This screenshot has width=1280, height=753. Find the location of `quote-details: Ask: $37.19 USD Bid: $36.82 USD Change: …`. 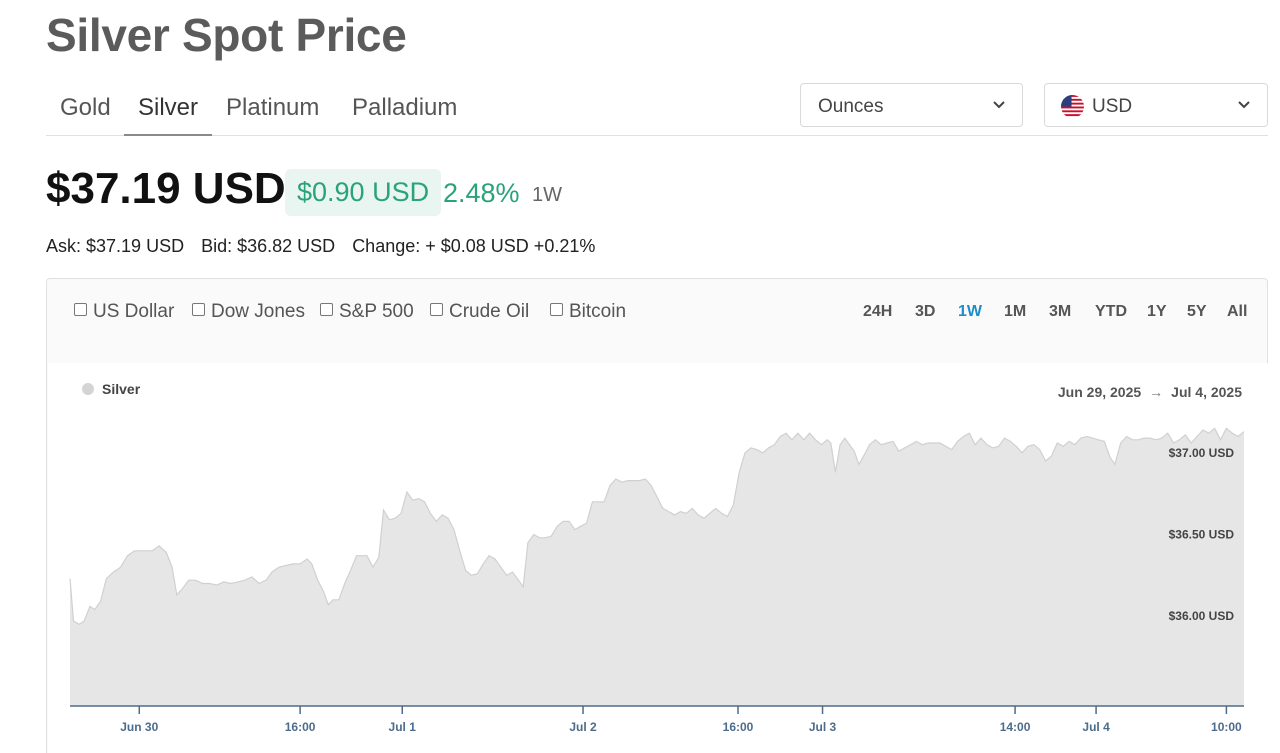

quote-details: Ask: $37.19 USD Bid: $36.82 USD Change: … is located at coordinates (326, 246).